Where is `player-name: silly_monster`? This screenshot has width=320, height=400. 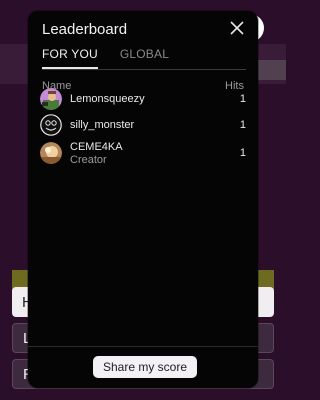
player-name: silly_monster is located at coordinates (102, 125).